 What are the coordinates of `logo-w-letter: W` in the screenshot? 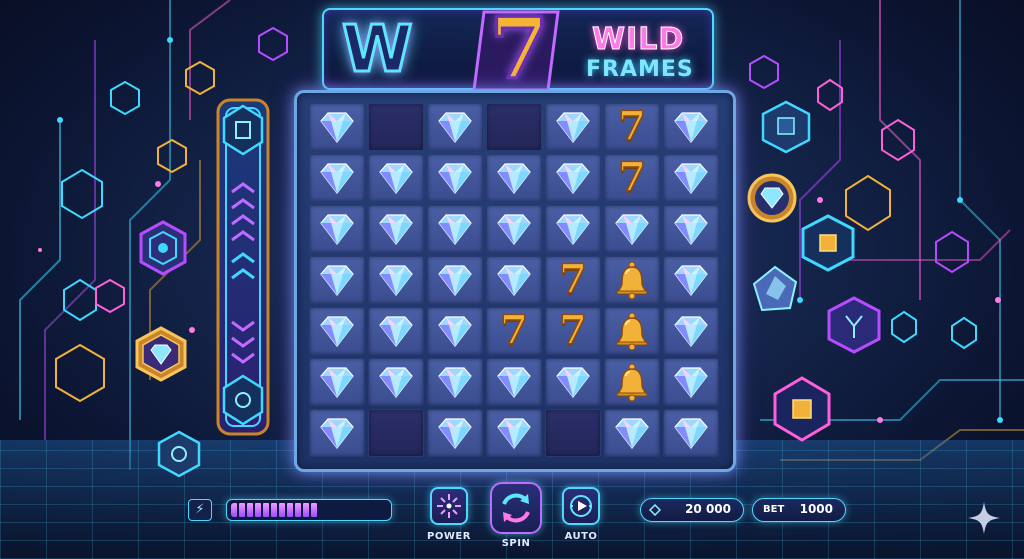 It's located at (378, 50).